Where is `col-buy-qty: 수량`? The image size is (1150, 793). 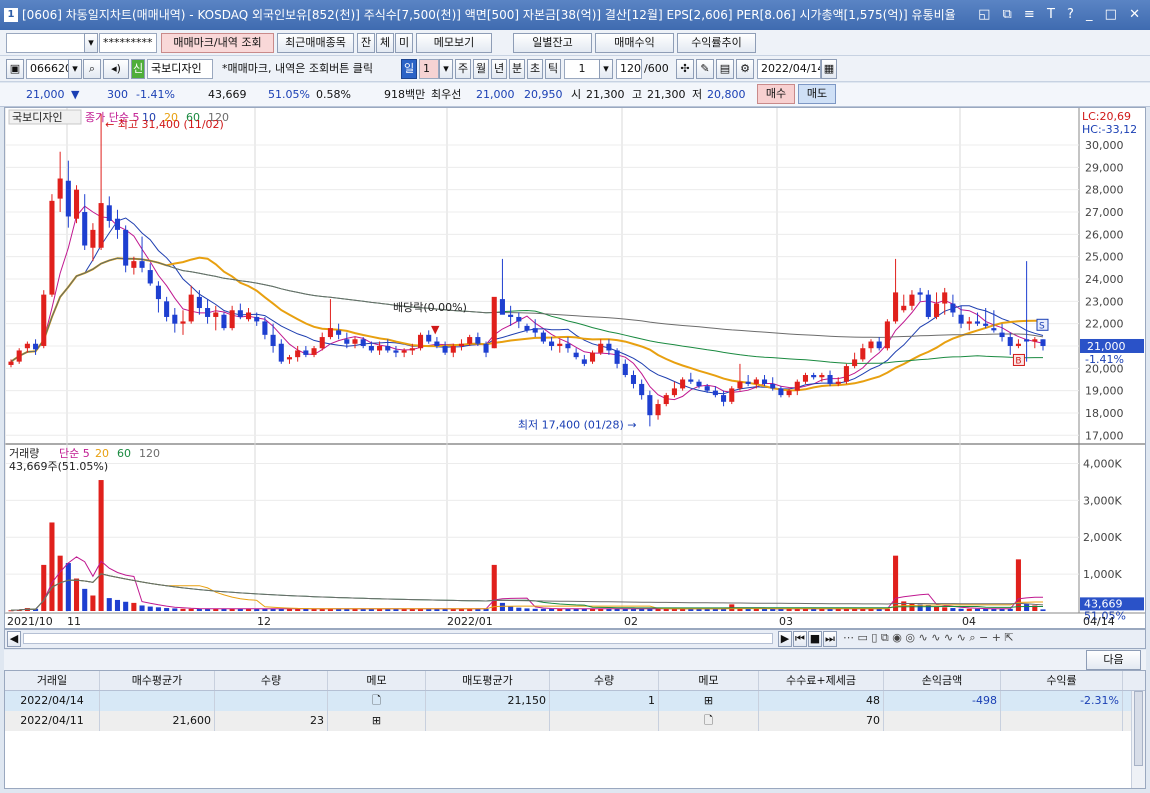 col-buy-qty: 수량 is located at coordinates (271, 680).